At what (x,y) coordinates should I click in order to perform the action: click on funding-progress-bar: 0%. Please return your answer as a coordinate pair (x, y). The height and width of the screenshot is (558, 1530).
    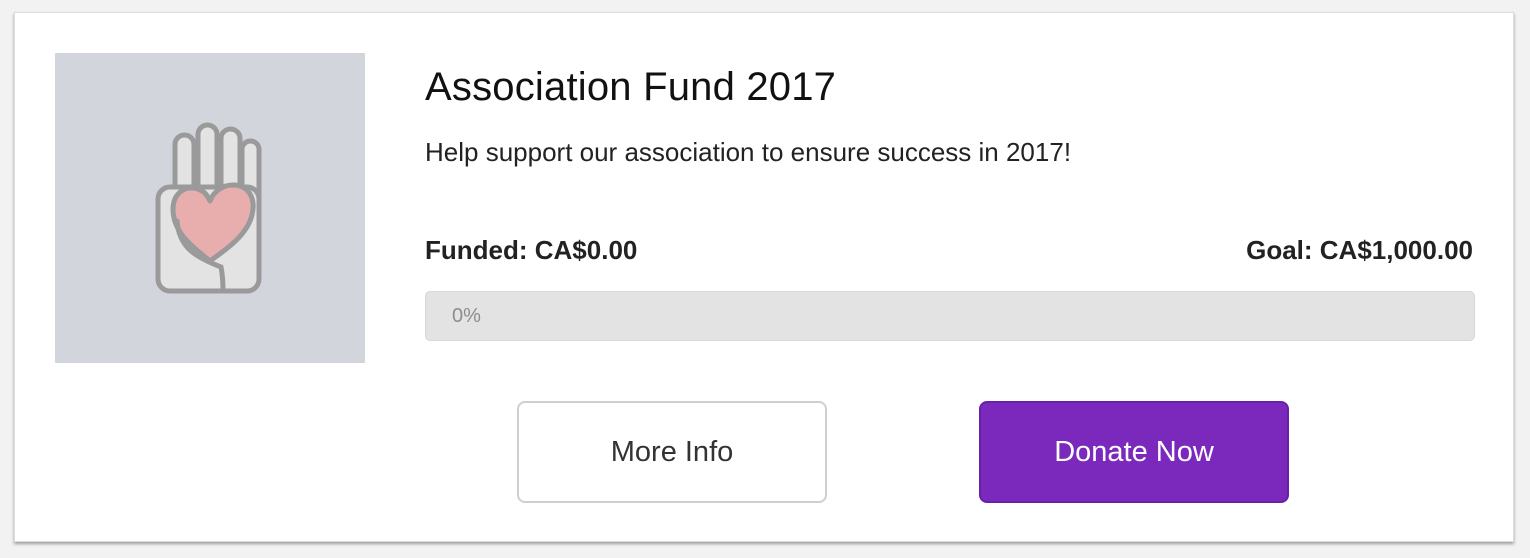
    Looking at the image, I should click on (950, 316).